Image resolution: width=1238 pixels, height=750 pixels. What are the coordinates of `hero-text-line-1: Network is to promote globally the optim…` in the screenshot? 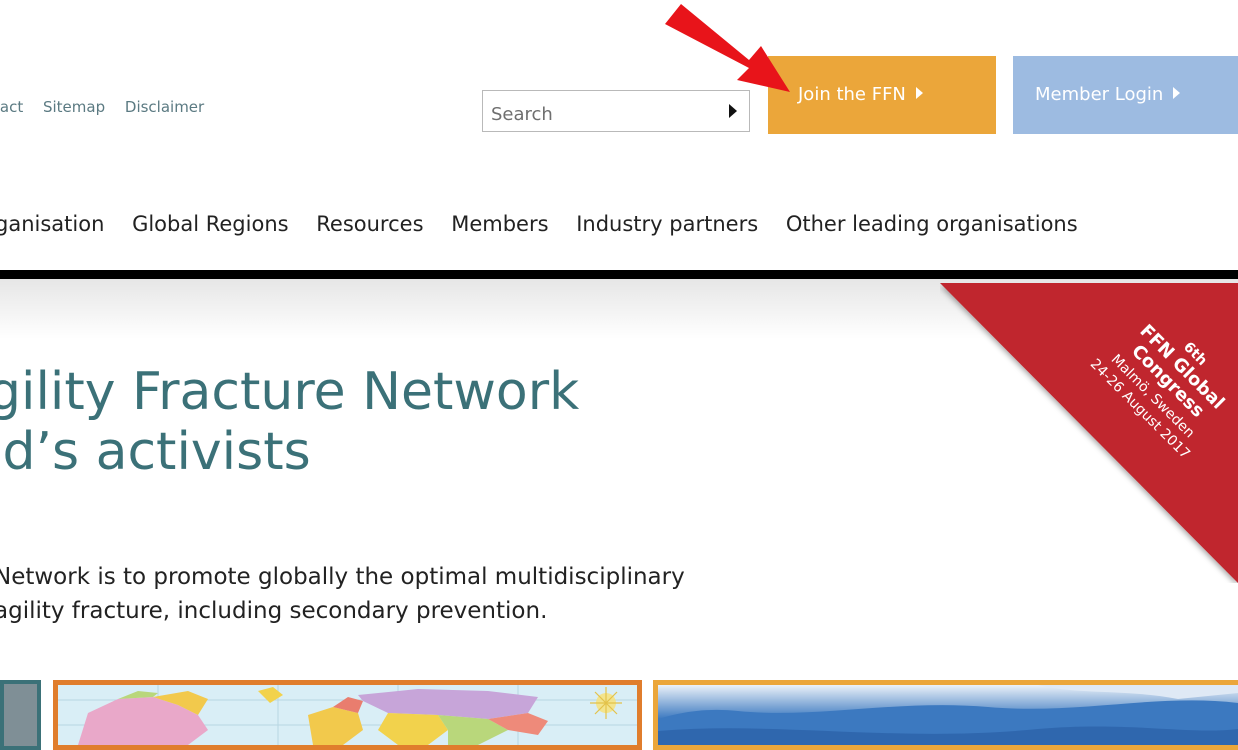 It's located at (342, 577).